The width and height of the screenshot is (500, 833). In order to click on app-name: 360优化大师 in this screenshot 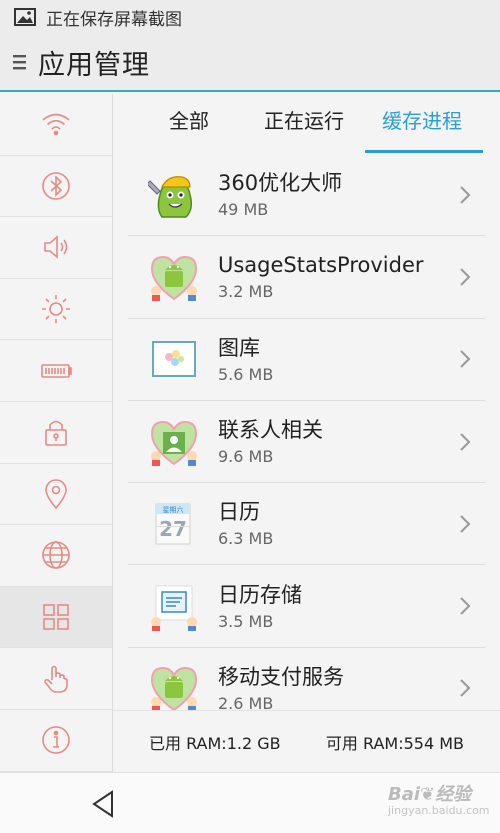, I will do `click(280, 183)`.